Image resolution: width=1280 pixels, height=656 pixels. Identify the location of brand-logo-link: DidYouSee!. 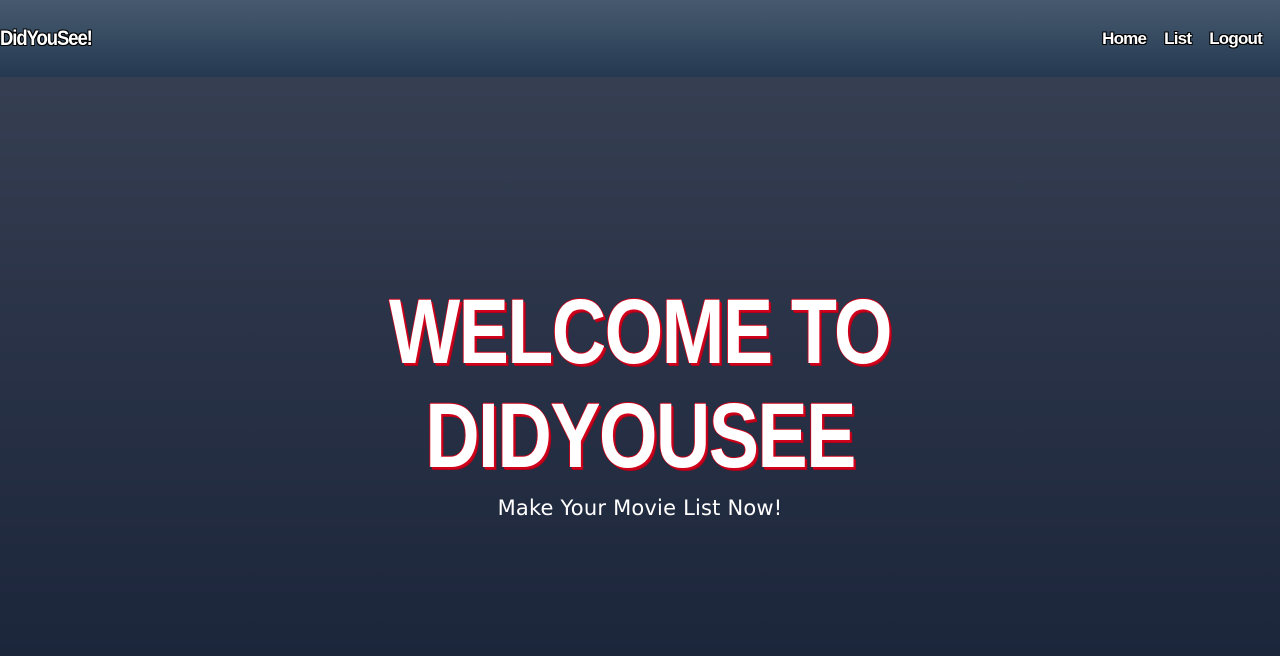
(46, 39).